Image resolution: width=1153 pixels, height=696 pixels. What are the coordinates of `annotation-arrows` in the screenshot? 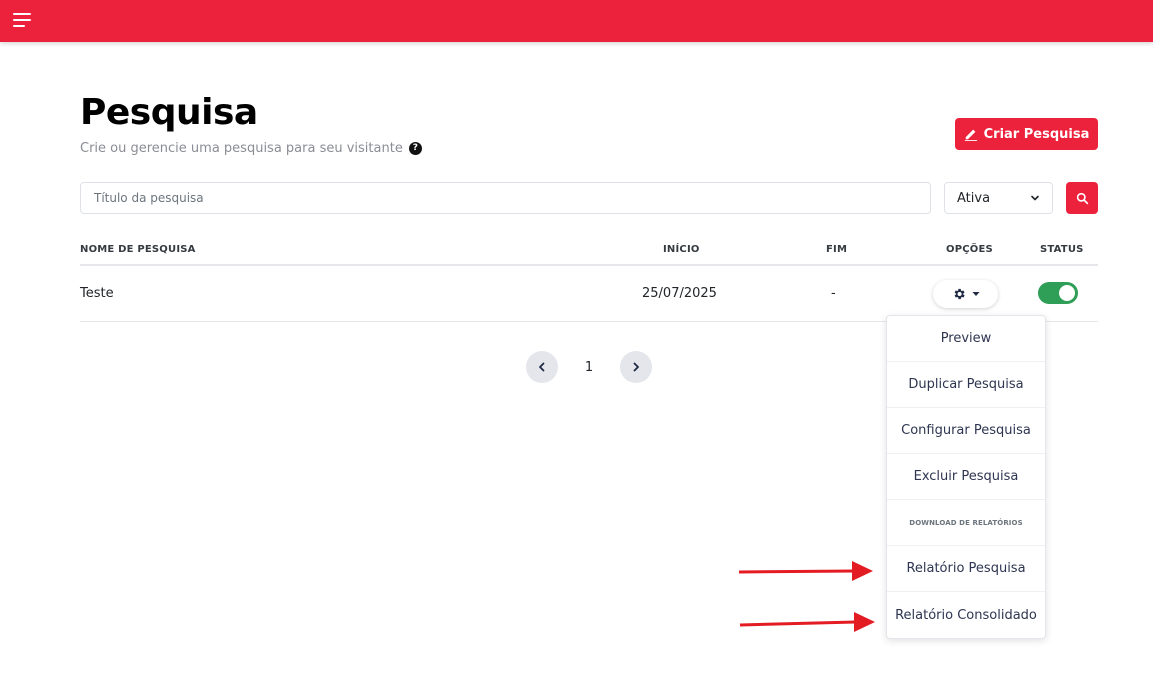 It's located at (806, 596).